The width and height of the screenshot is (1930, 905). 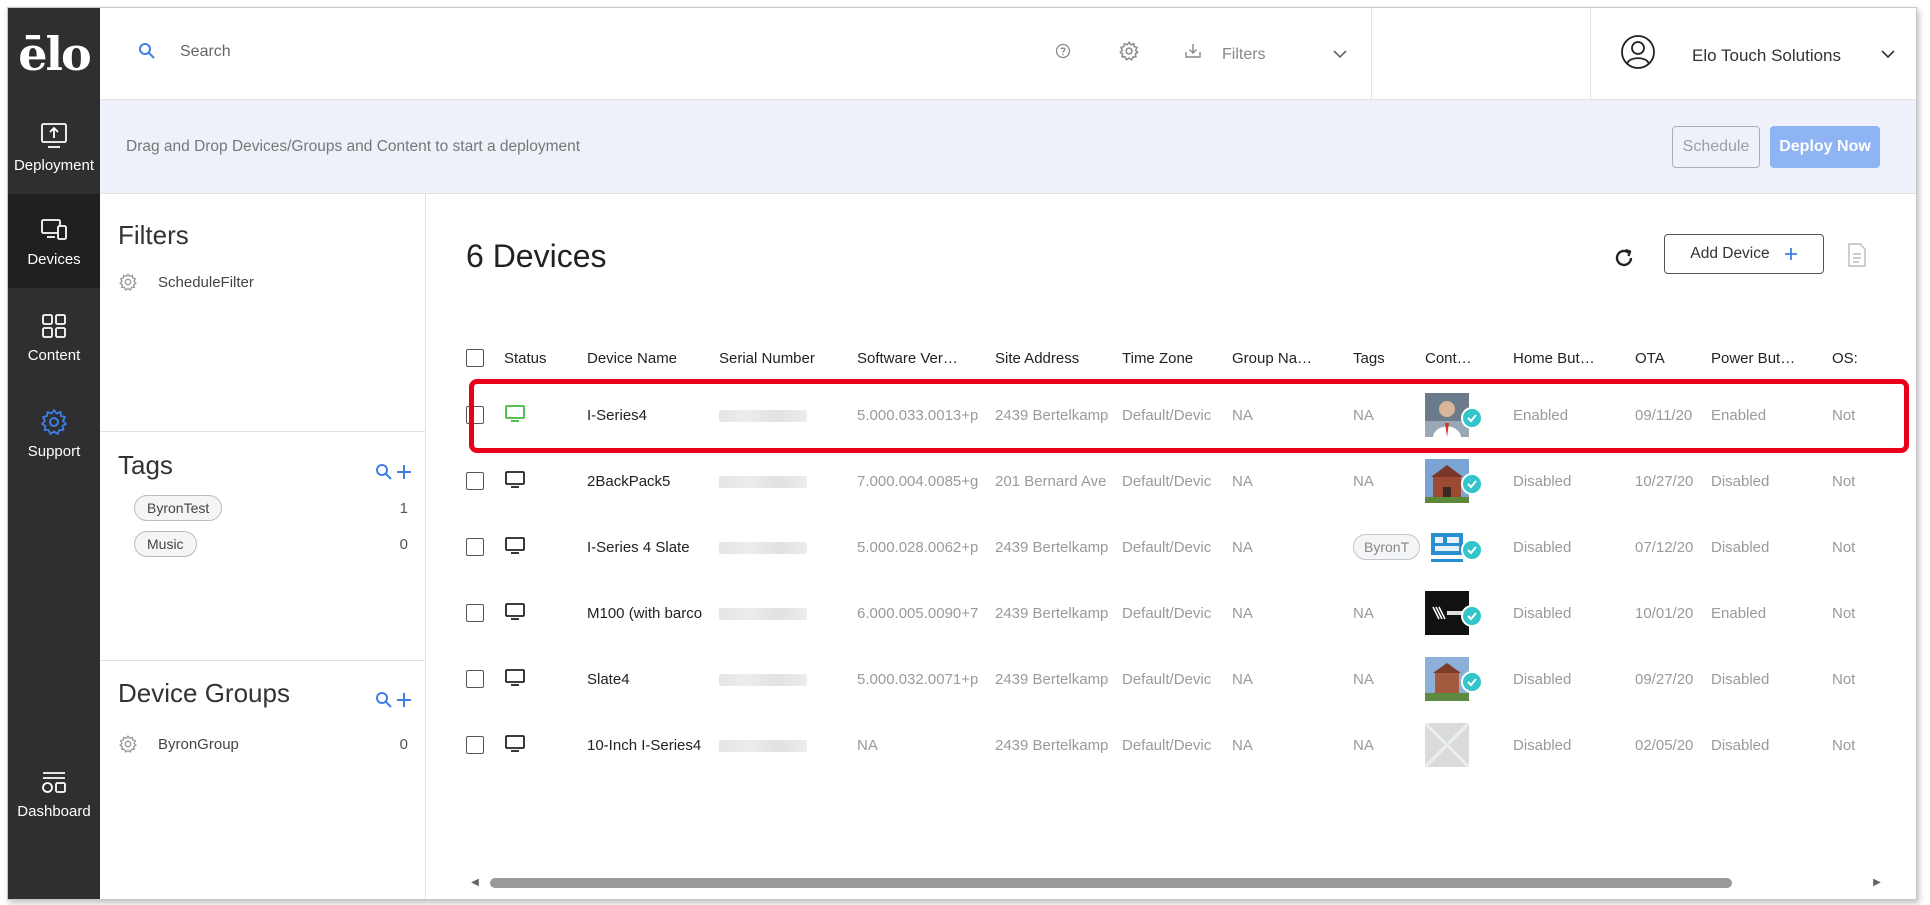 I want to click on tag-chip: Music, so click(x=165, y=544).